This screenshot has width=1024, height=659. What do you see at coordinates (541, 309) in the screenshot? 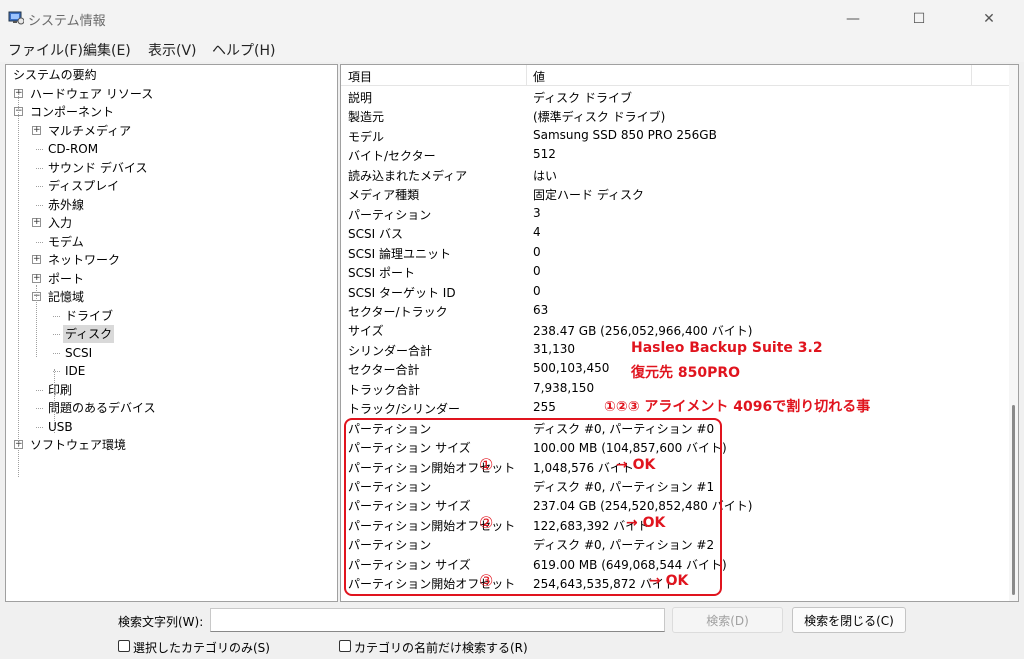
I see `value-cell: 63` at bounding box center [541, 309].